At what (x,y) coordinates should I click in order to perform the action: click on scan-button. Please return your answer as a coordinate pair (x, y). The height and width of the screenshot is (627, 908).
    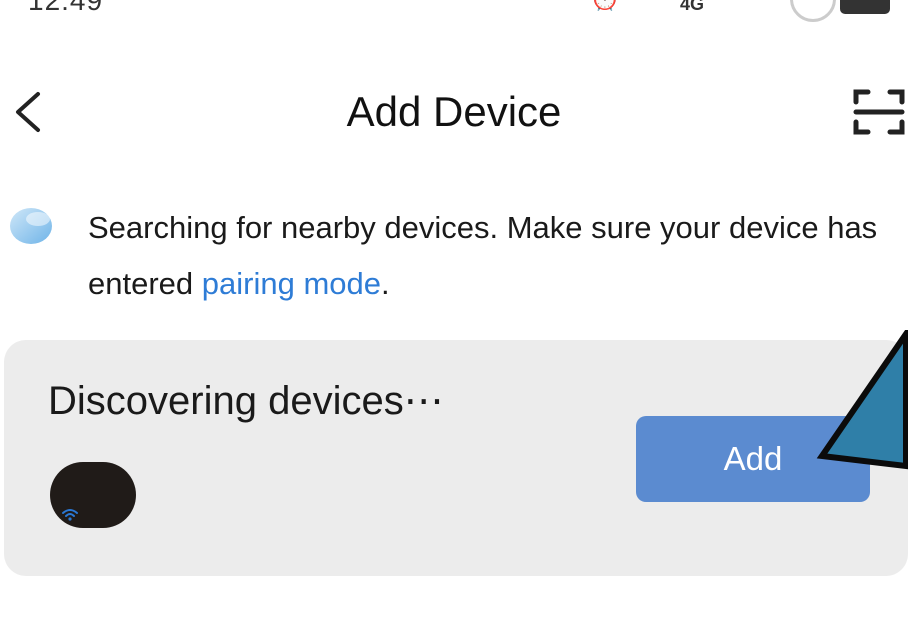
    Looking at the image, I should click on (879, 112).